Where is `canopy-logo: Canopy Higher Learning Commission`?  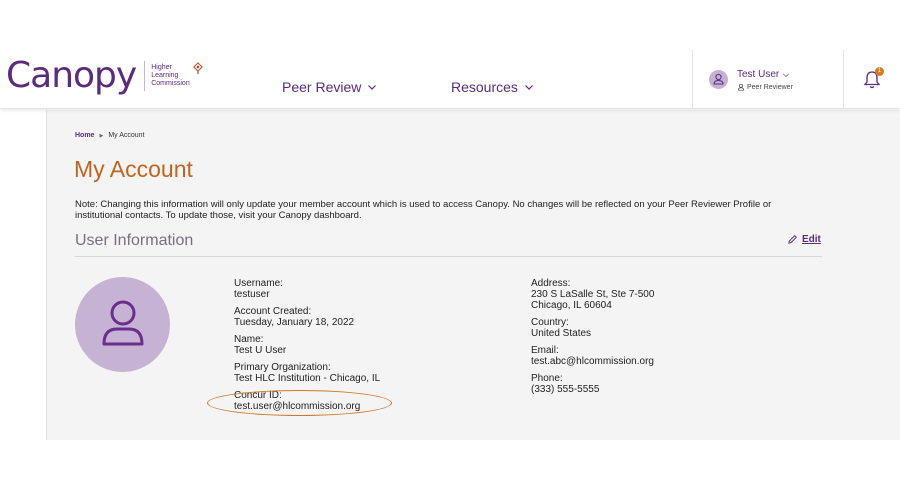
canopy-logo: Canopy Higher Learning Commission is located at coordinates (105, 76).